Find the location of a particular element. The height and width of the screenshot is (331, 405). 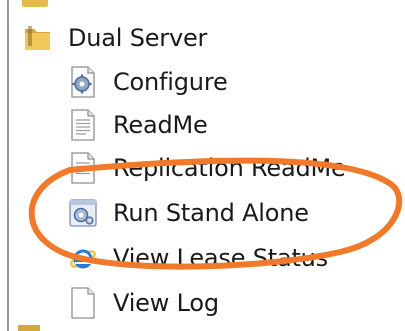

menu-item-configure: Configure is located at coordinates (148, 82).